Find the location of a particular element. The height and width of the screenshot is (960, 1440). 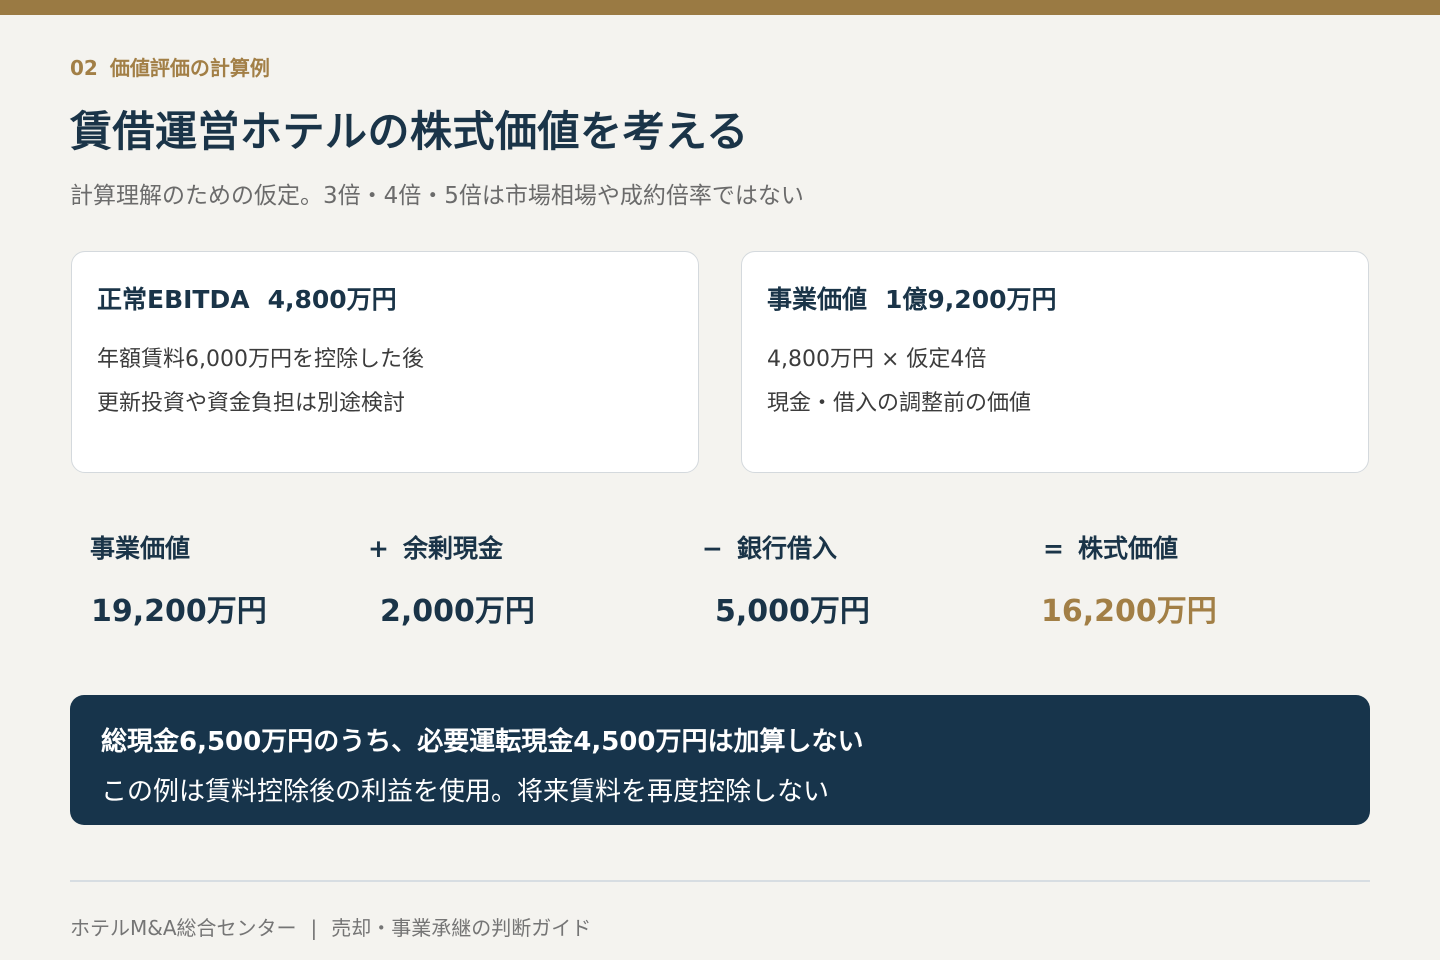

calc-label-text: 余剰現金 is located at coordinates (452, 548).